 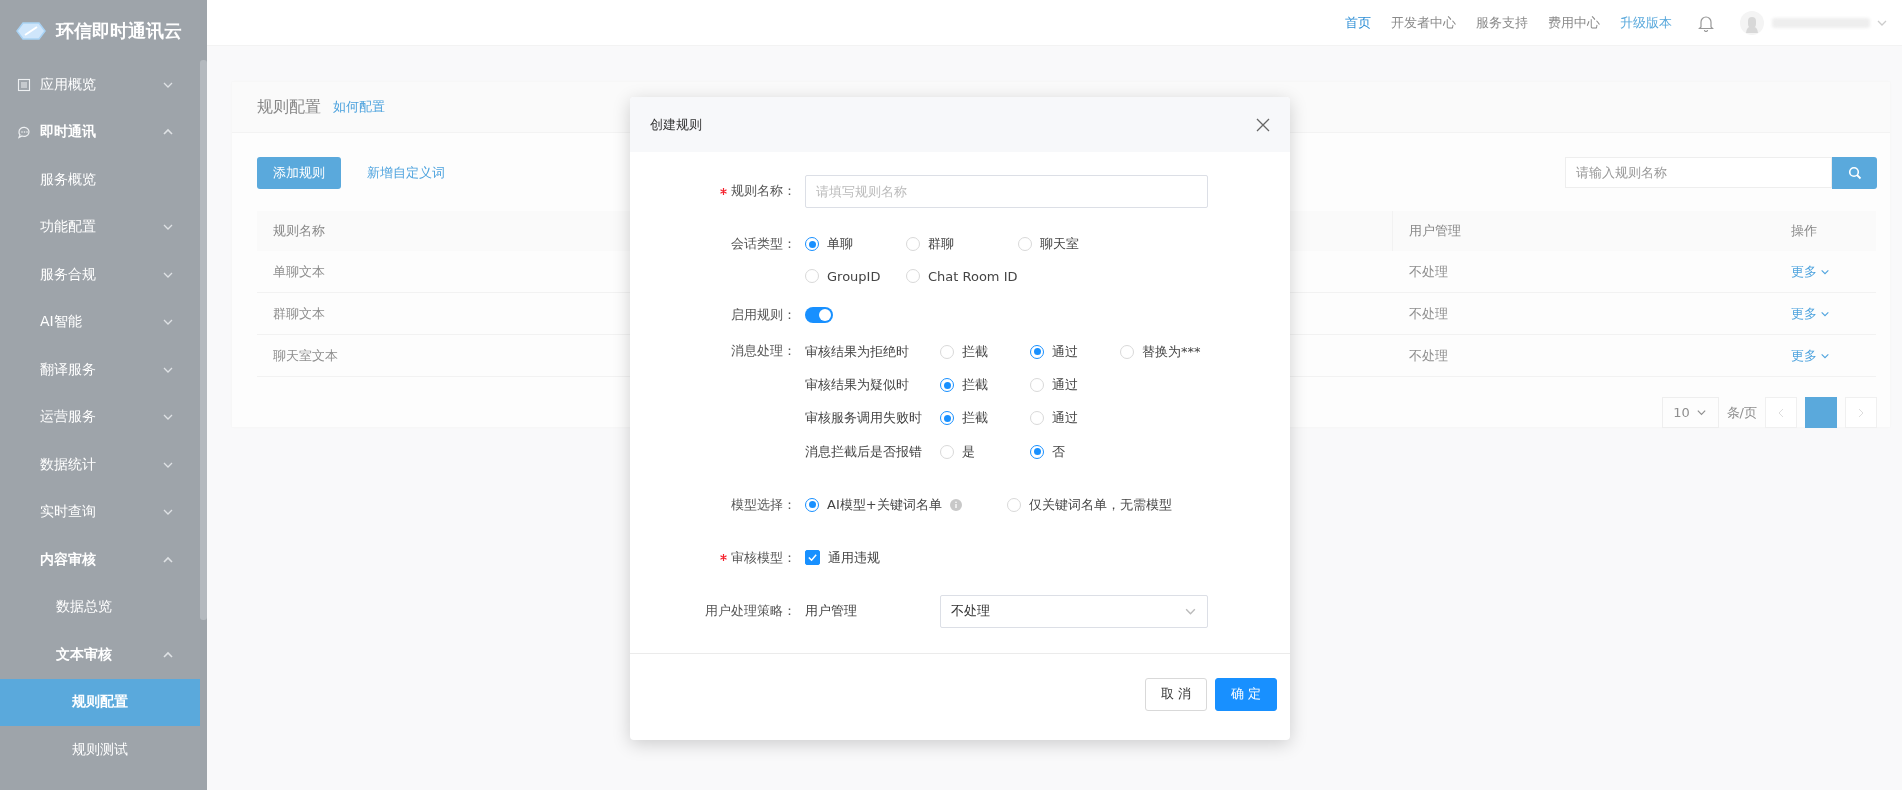 I want to click on radio-option: 仅关键词名单，无需模型, so click(x=1108, y=504).